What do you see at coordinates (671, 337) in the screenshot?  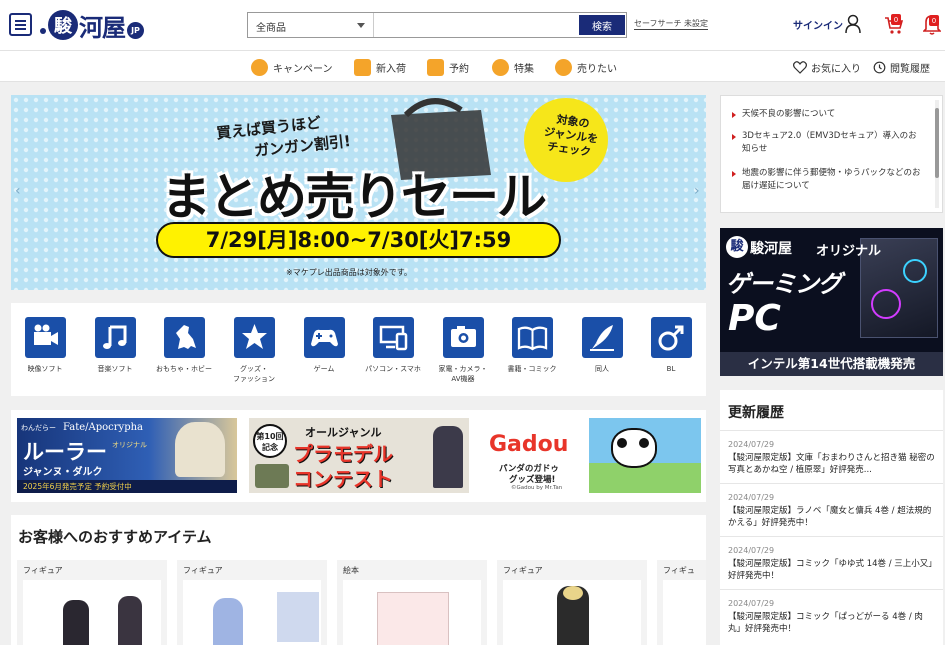 I see `male-icon` at bounding box center [671, 337].